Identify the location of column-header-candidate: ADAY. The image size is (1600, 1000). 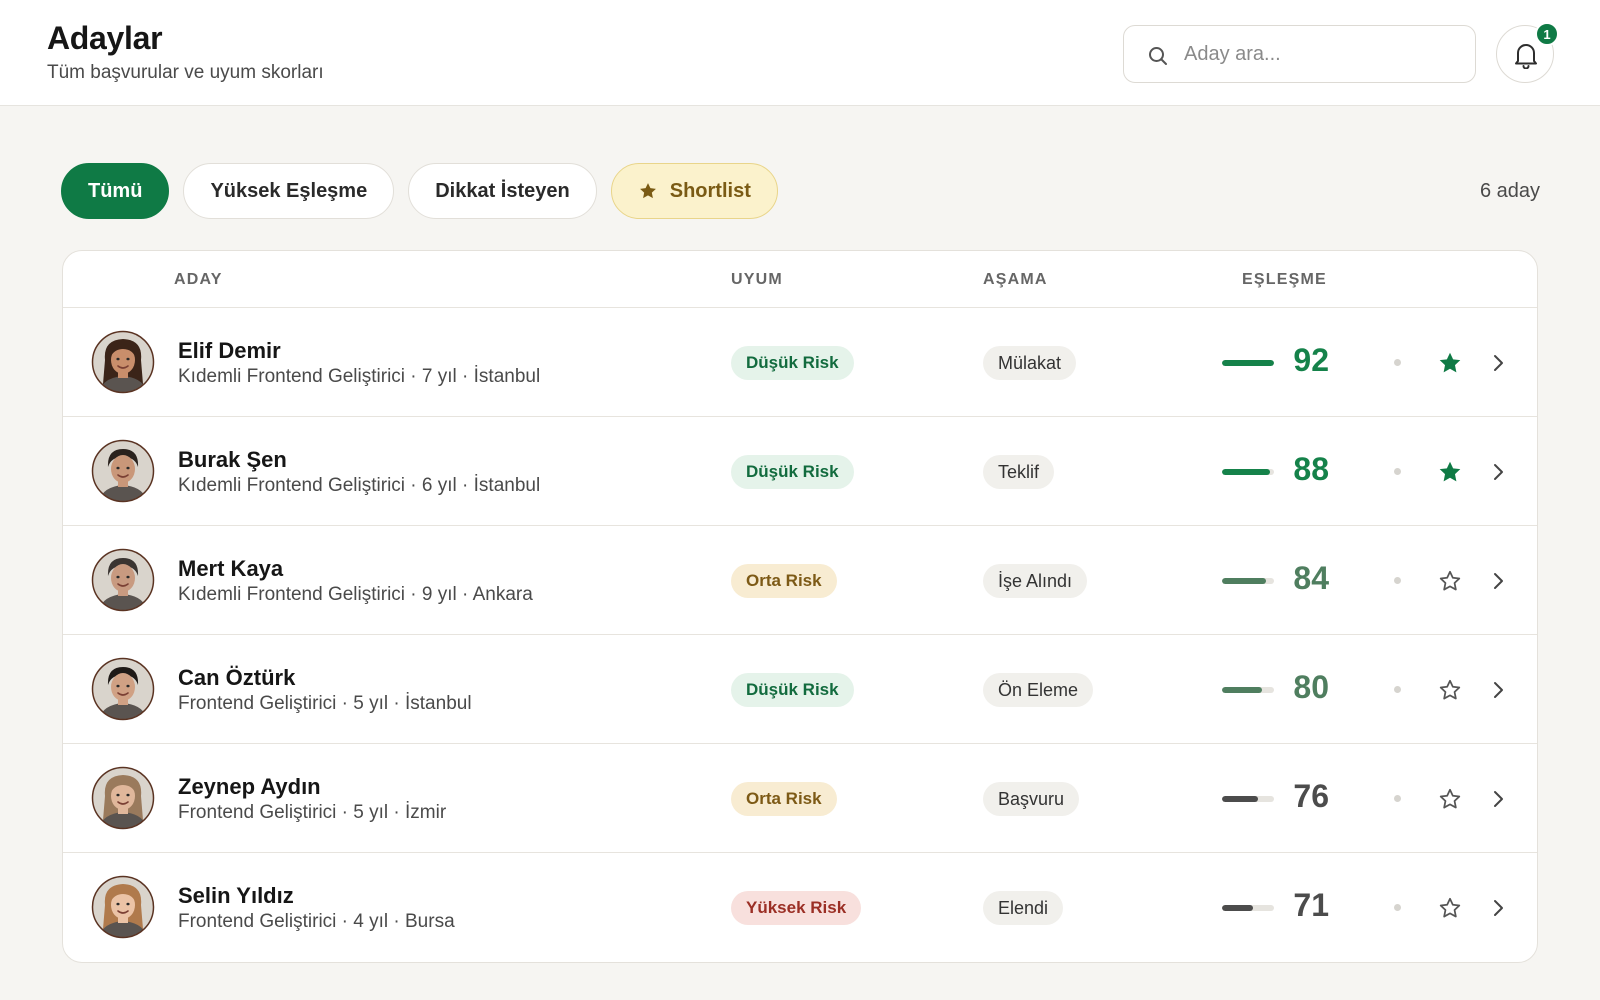
(198, 279).